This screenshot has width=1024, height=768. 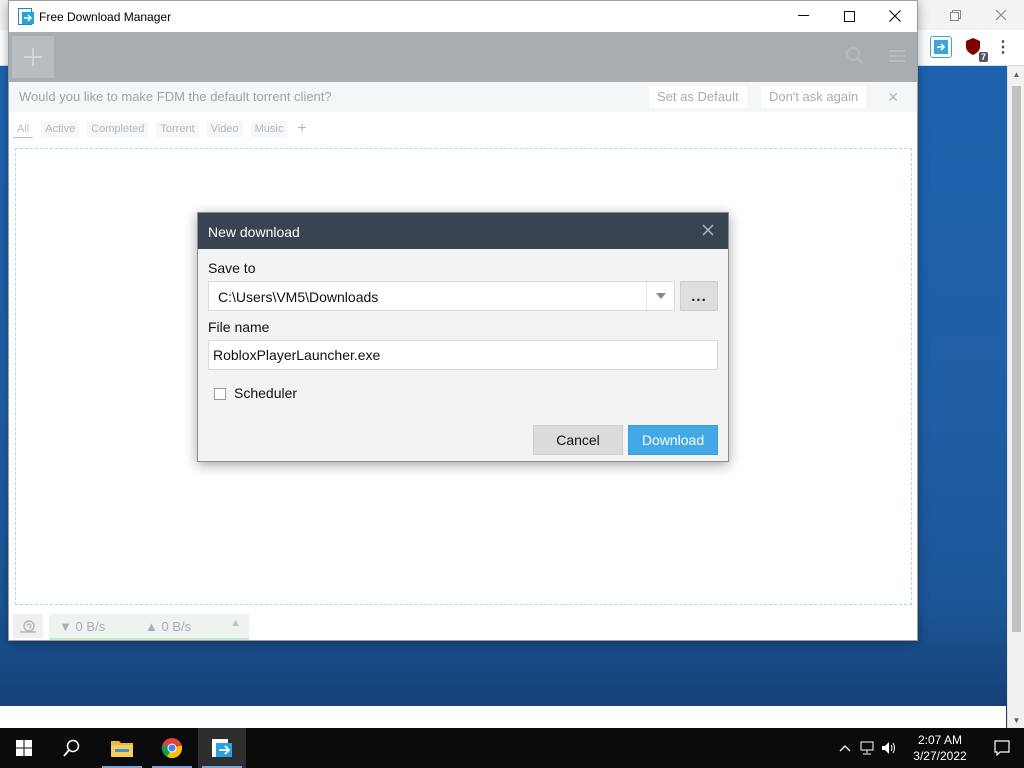 I want to click on network-icon, so click(x=867, y=748).